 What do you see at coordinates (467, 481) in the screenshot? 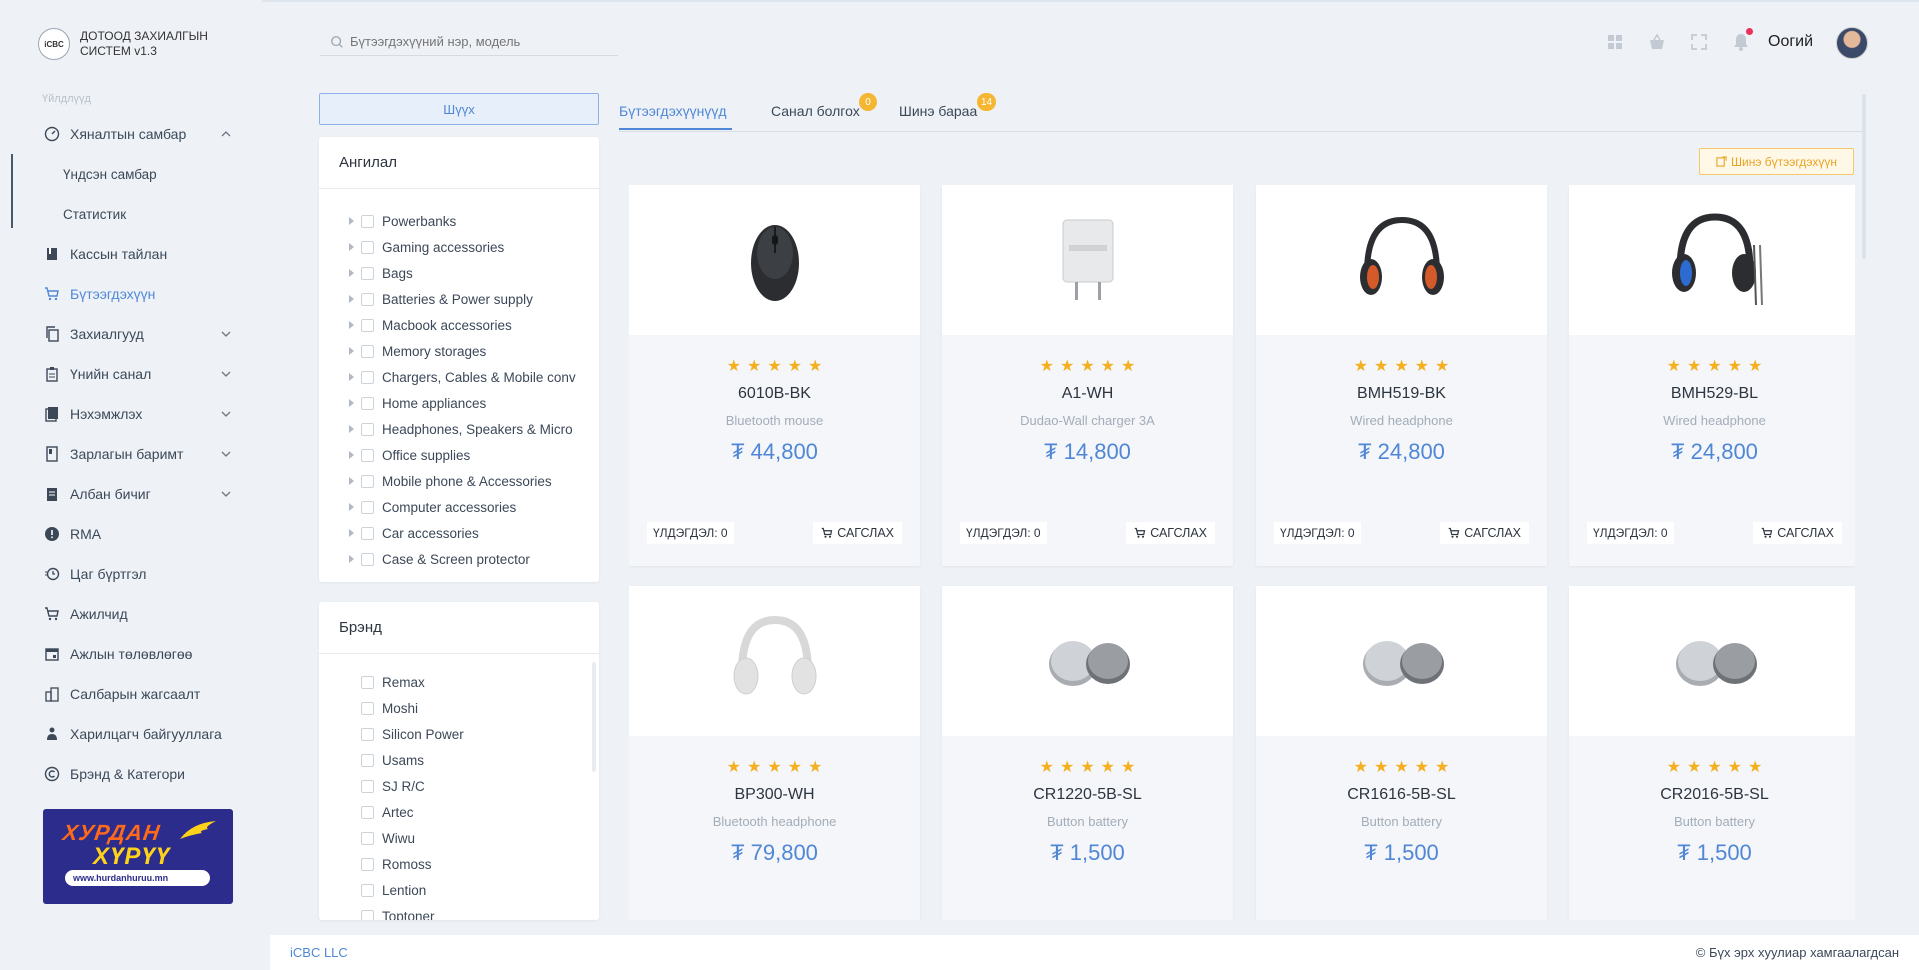
I see `category-item: Mobile phone & Accessories` at bounding box center [467, 481].